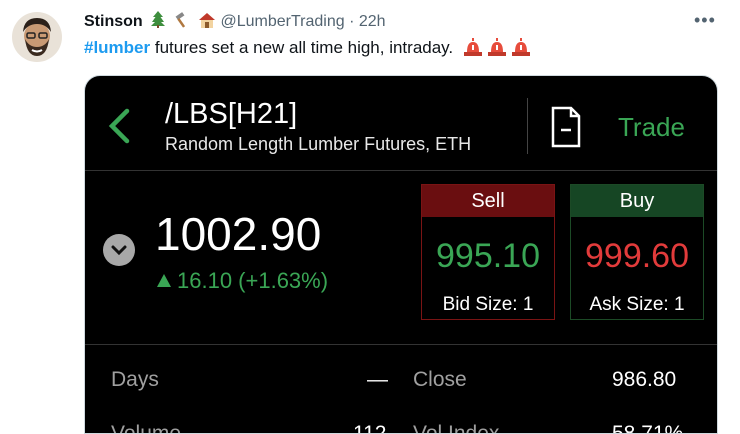 The width and height of the screenshot is (740, 434). Describe the element at coordinates (318, 144) in the screenshot. I see `contract-description: Random Length Lumber Futures, ETH` at that location.